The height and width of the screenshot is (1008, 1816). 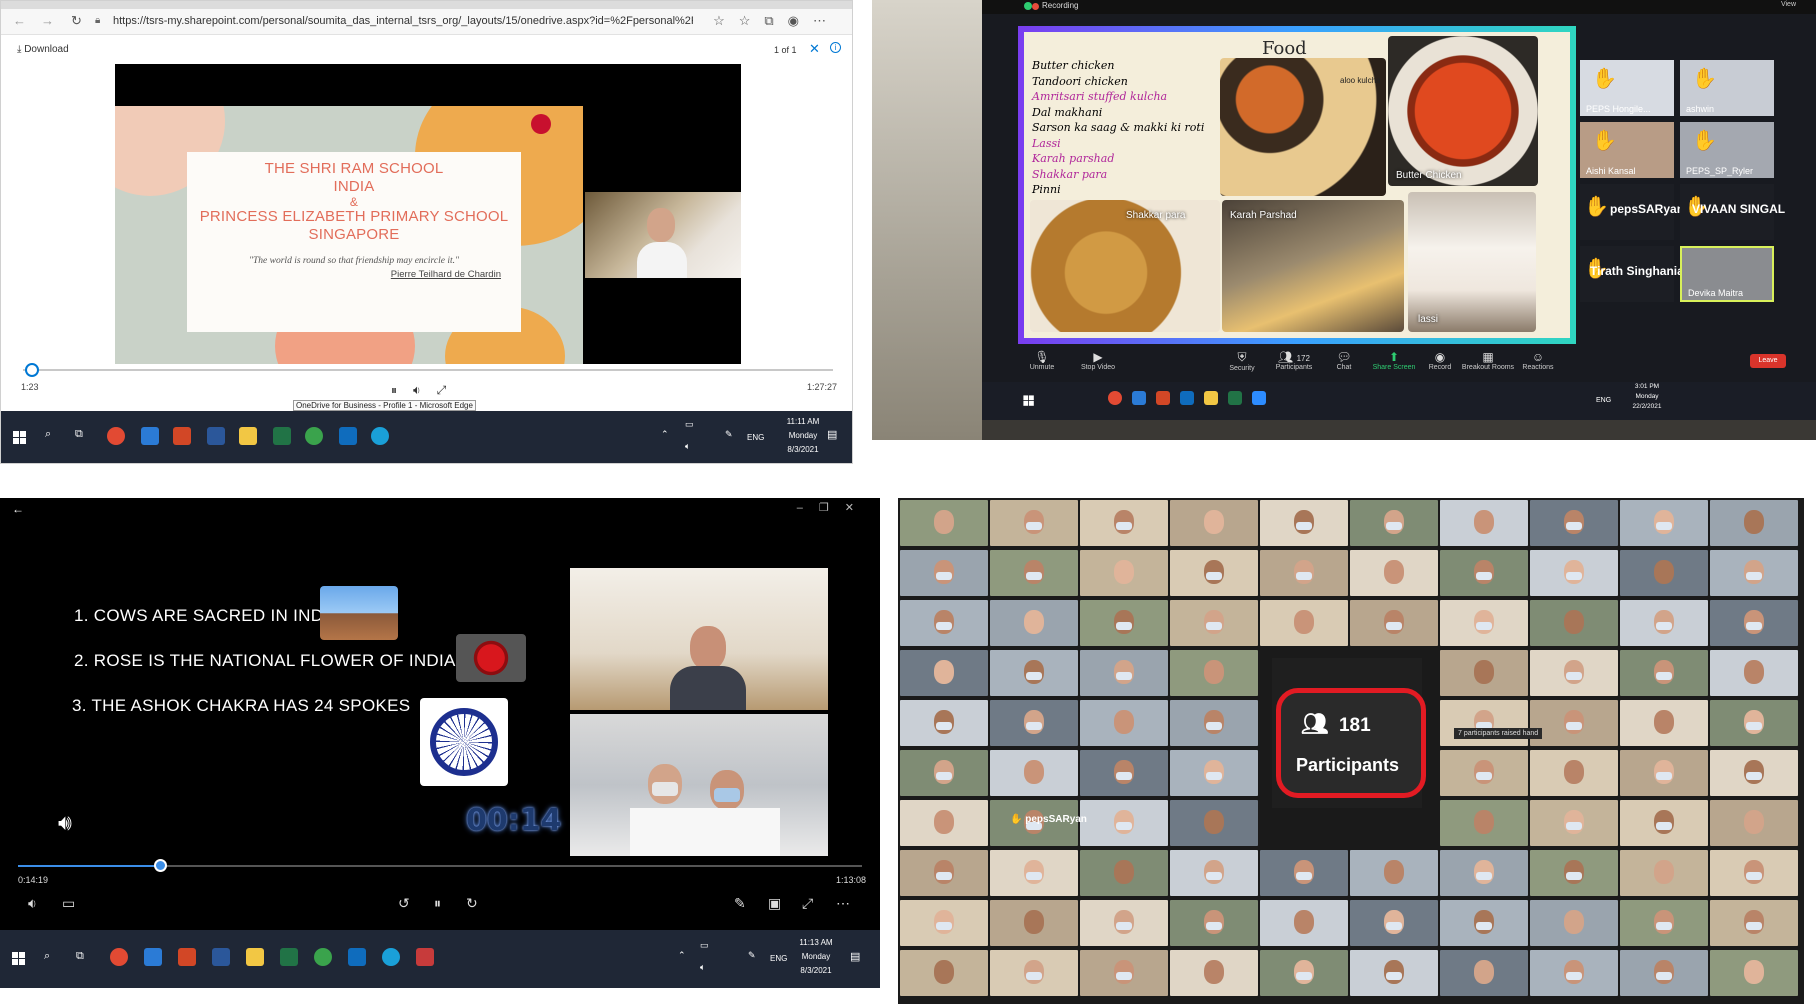 I want to click on forward-icon: →, so click(x=47, y=20).